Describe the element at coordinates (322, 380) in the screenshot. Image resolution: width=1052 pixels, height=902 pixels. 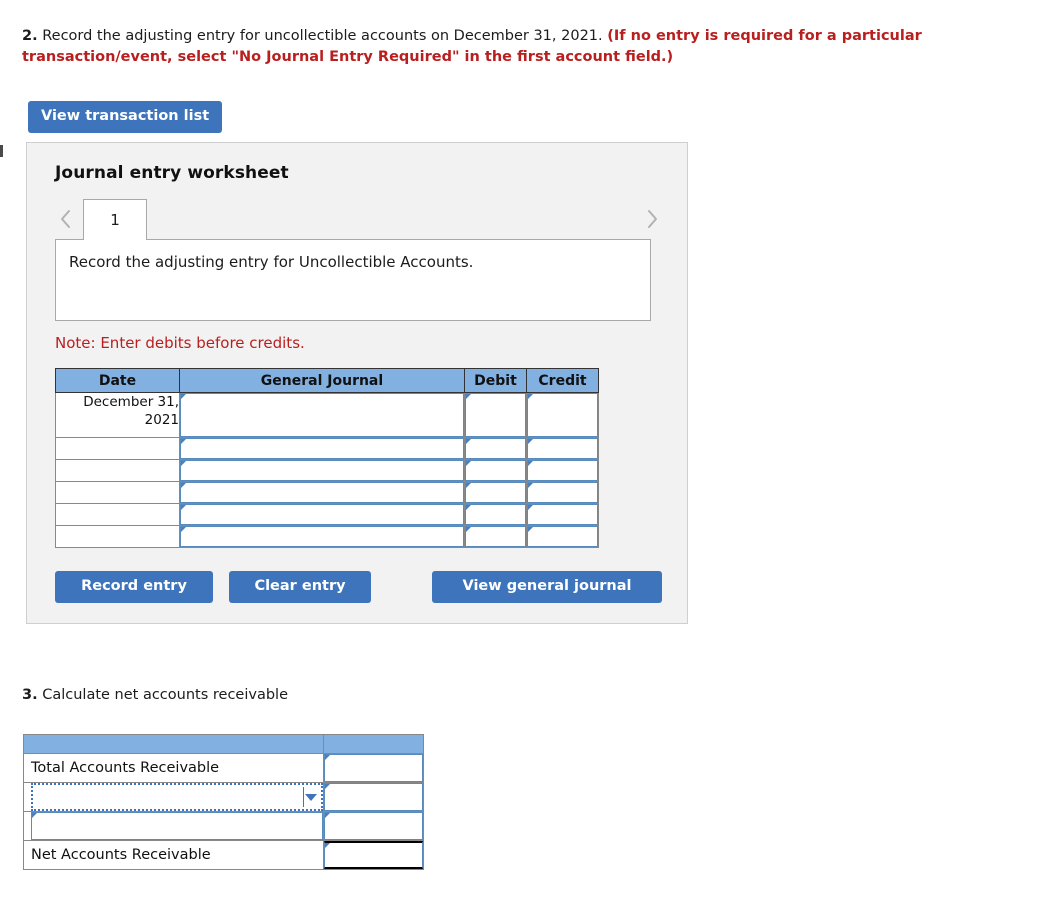
I see `journal-col-general-journal: General Journal` at that location.